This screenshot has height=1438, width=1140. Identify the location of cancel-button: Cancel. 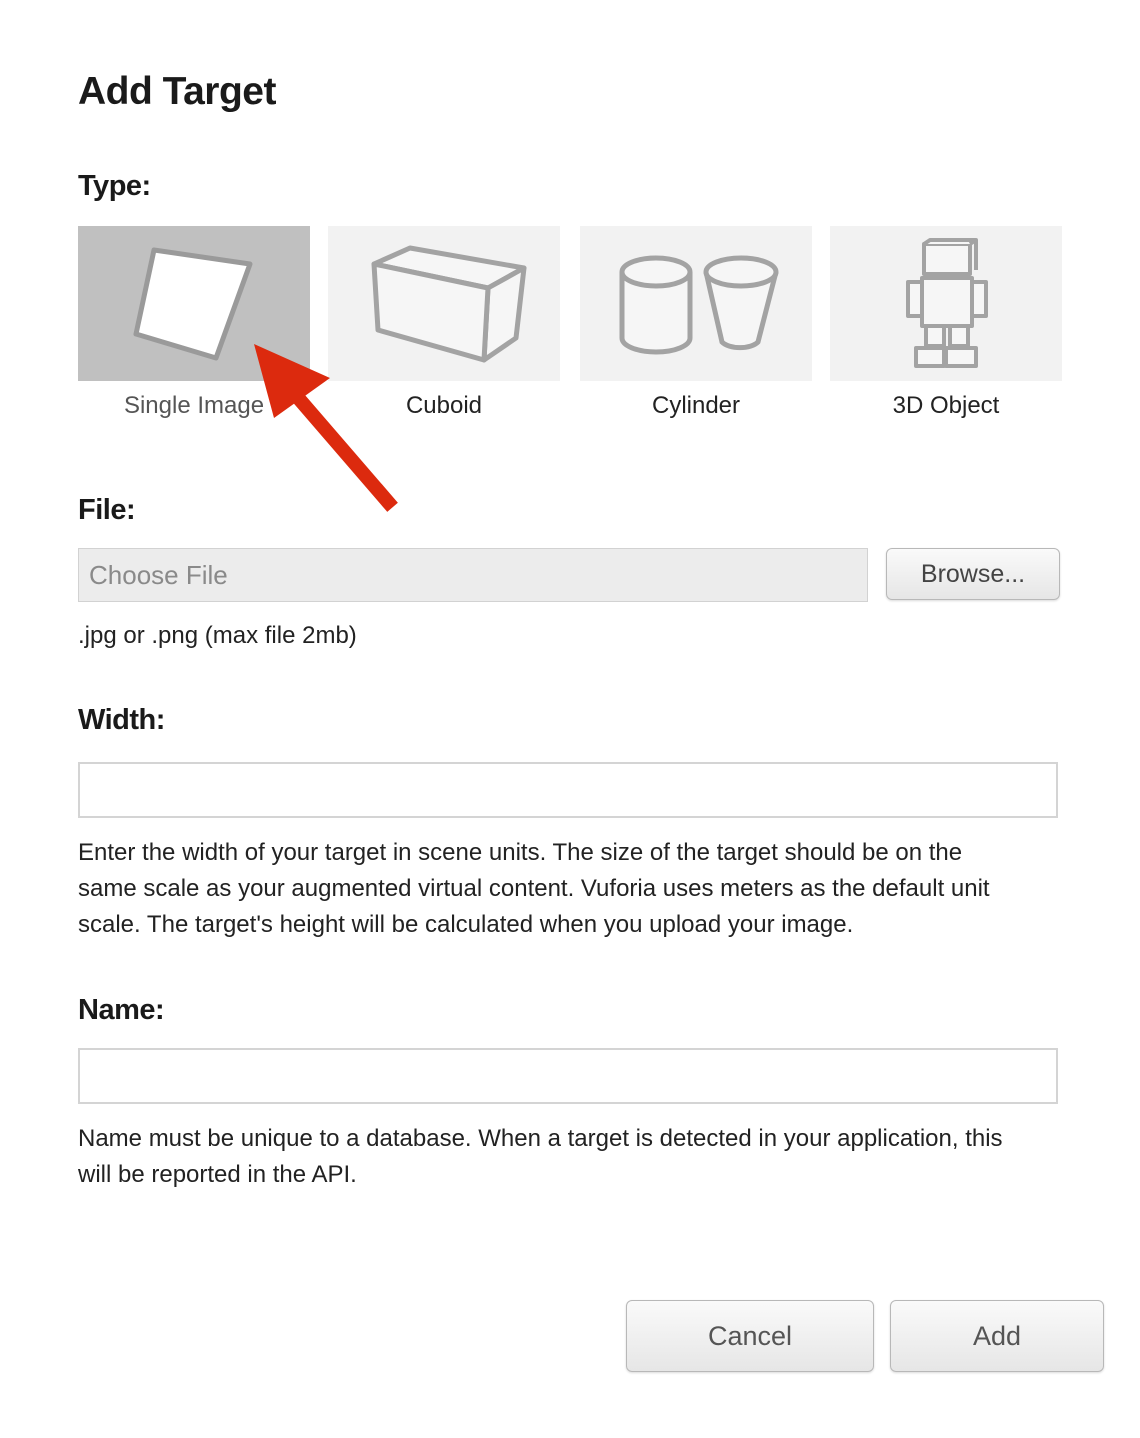
(750, 1336).